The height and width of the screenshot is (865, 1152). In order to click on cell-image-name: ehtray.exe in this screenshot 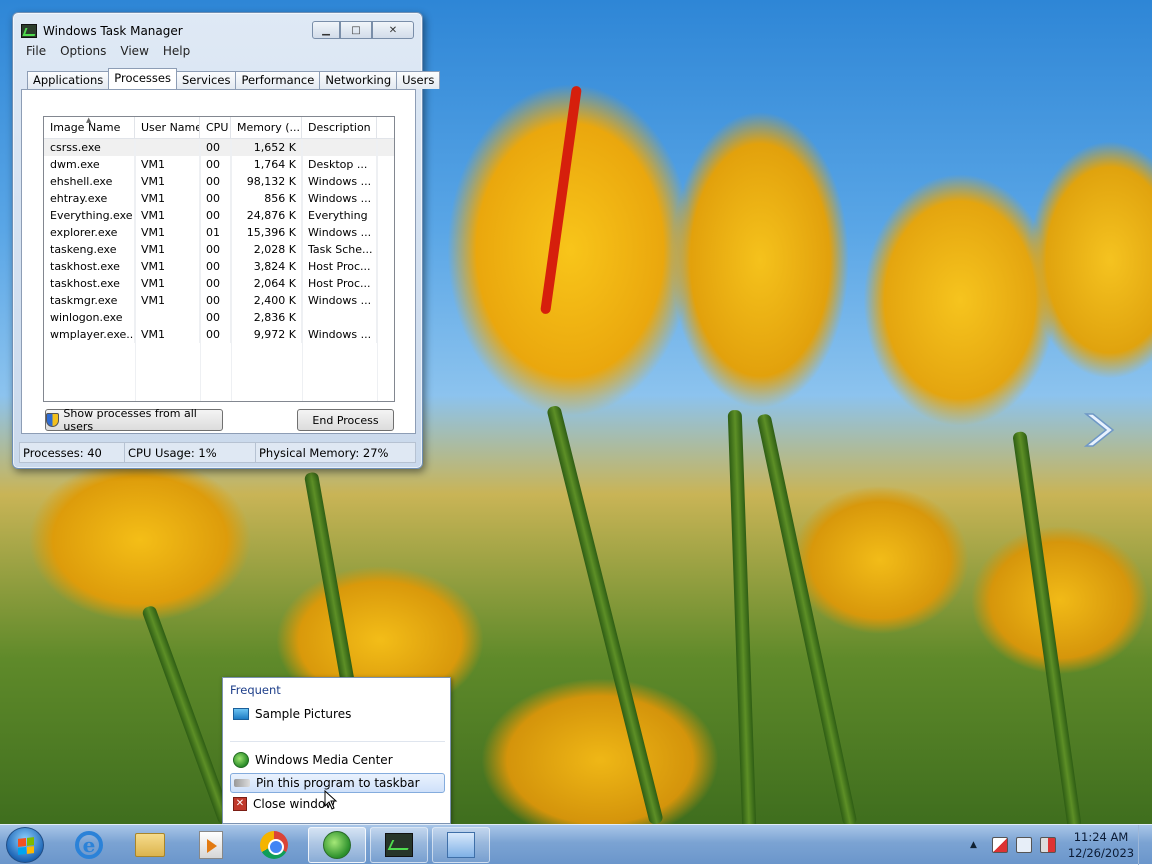, I will do `click(89, 198)`.